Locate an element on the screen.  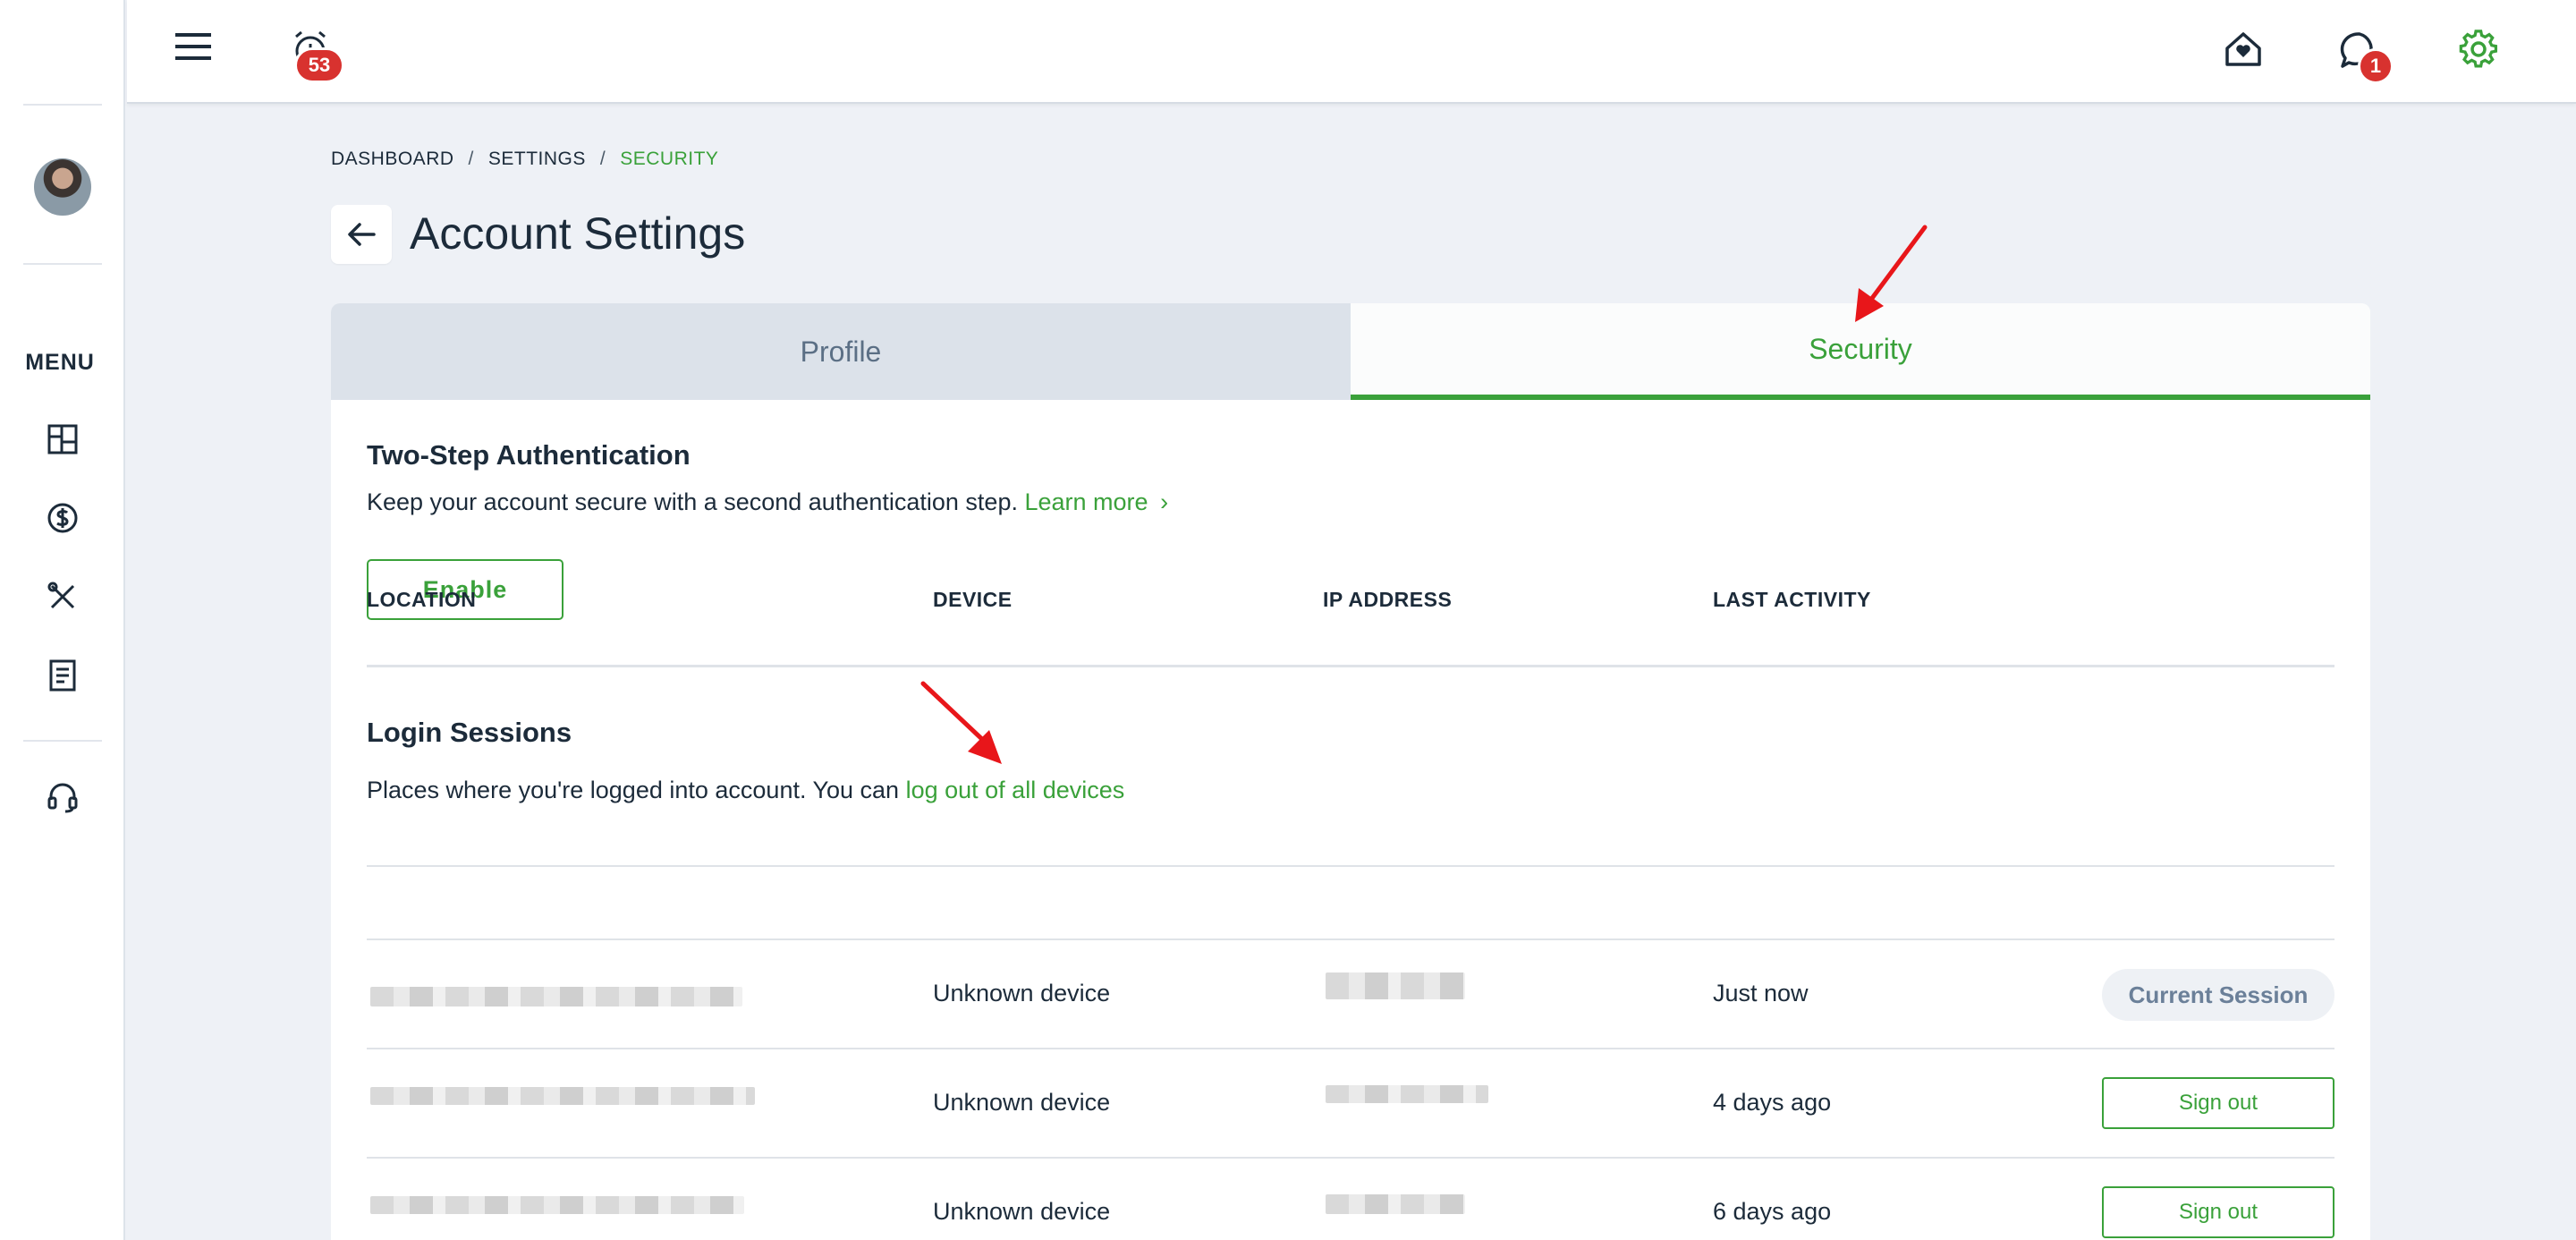
breadcrumb: DASHBOARD / SETTINGS / SECURITY is located at coordinates (524, 159).